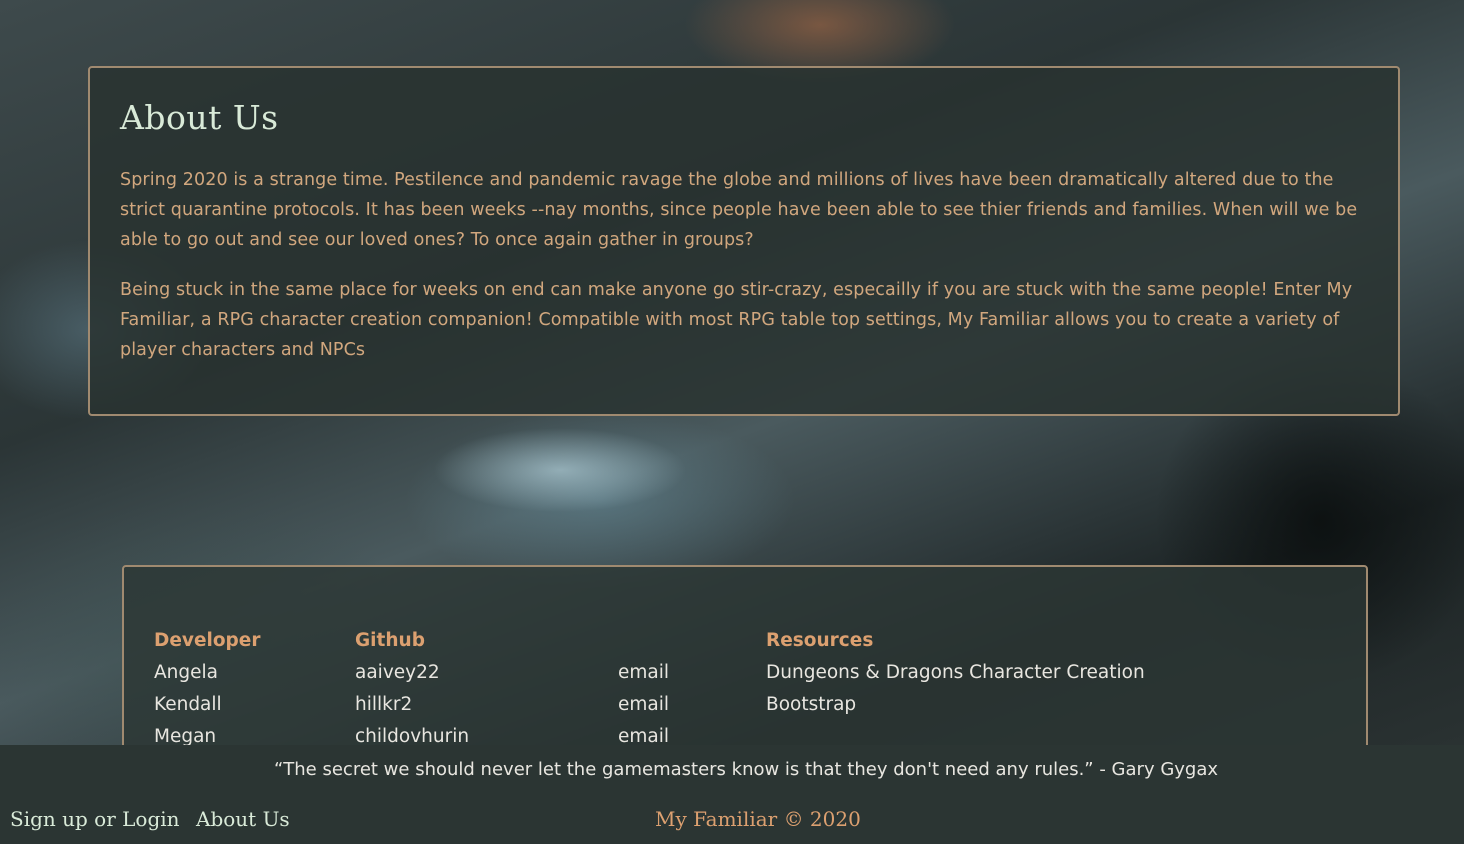  I want to click on developer-name: Angela, so click(186, 672).